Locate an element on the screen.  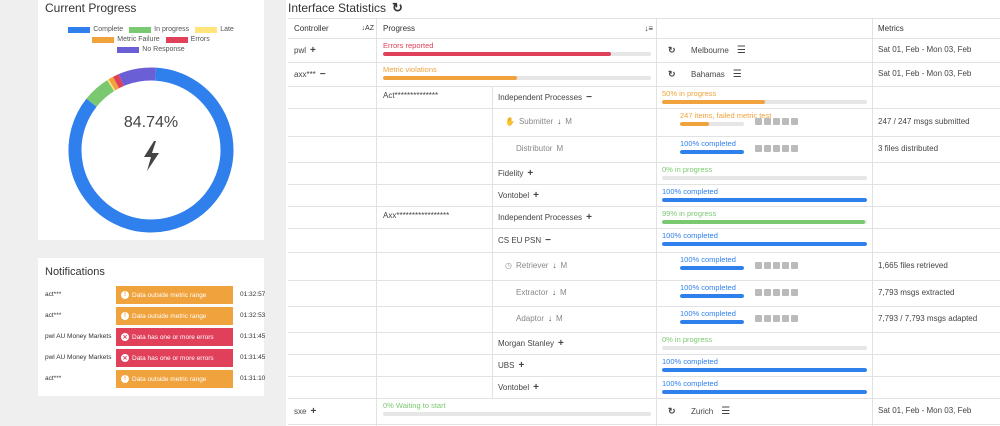
controller-column-header: Controller ↓AZ is located at coordinates (334, 28).